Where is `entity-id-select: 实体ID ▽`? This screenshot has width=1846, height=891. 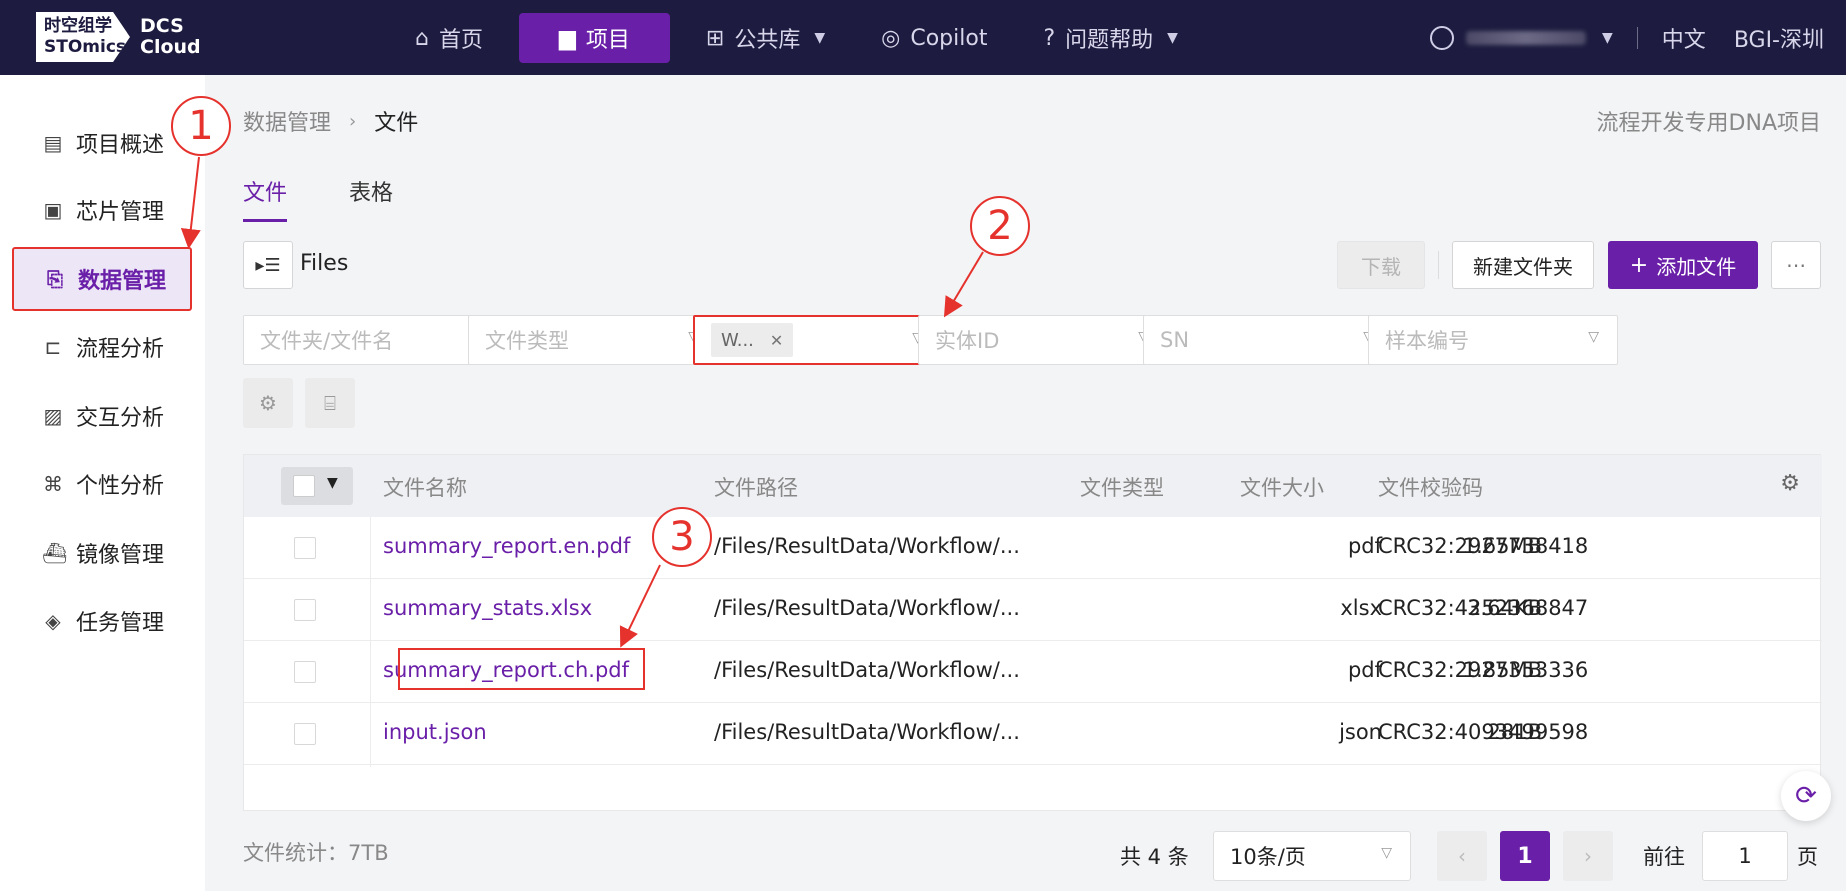 entity-id-select: 实体ID ▽ is located at coordinates (1043, 340).